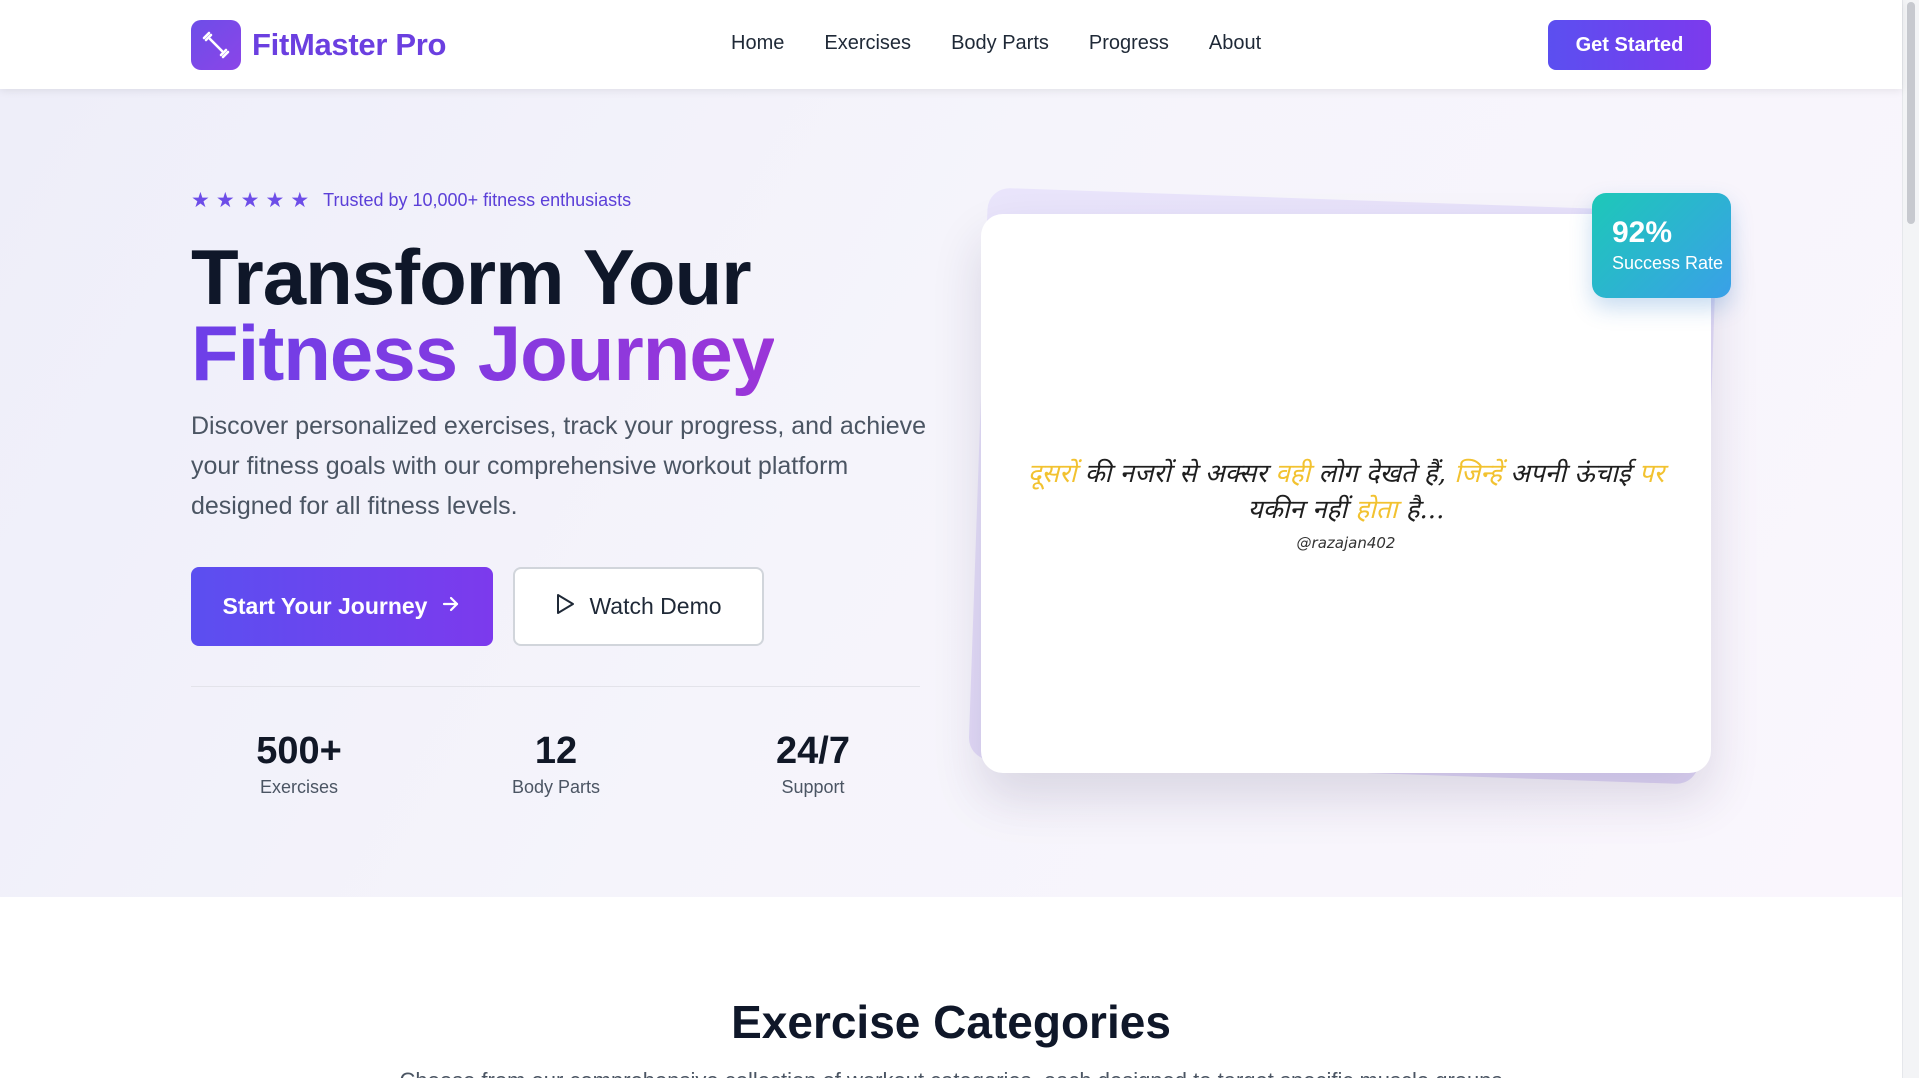 The image size is (1919, 1078). What do you see at coordinates (349, 44) in the screenshot?
I see `brand-name: FitMaster Pro` at bounding box center [349, 44].